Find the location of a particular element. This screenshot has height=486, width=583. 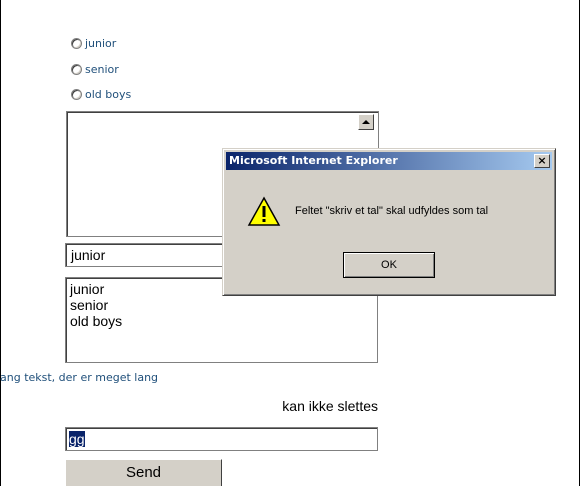

scroll-up-button is located at coordinates (366, 122).